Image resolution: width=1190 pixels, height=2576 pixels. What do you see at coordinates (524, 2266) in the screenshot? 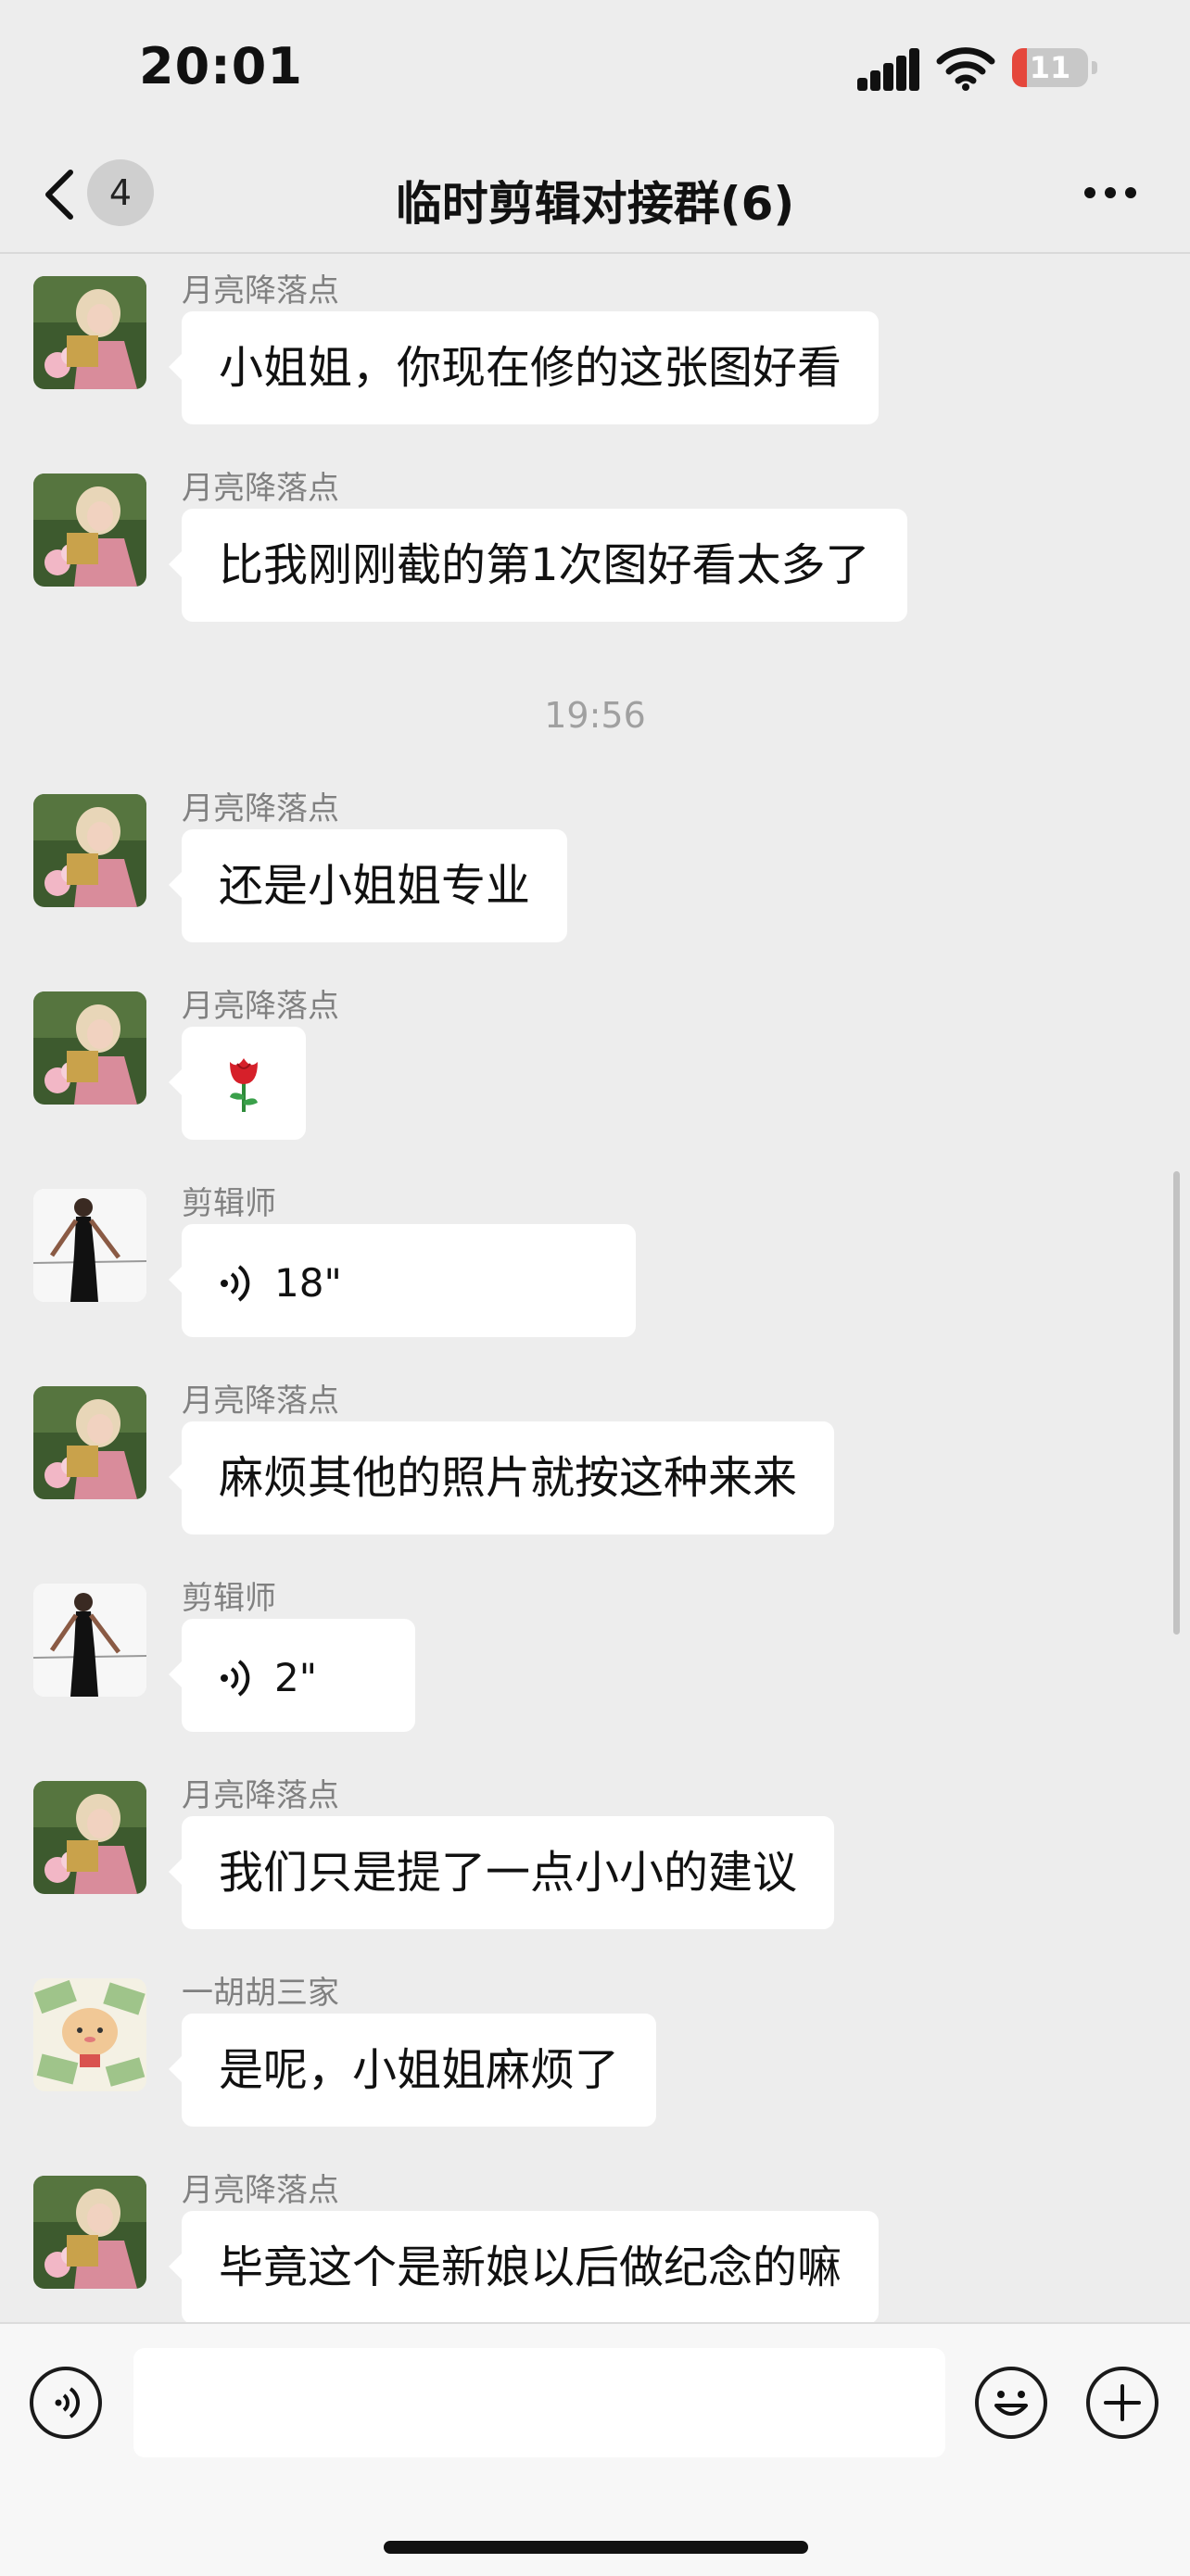
I see `message-bubble: 毕竟这个是新娘以后做纪念的嘛` at bounding box center [524, 2266].